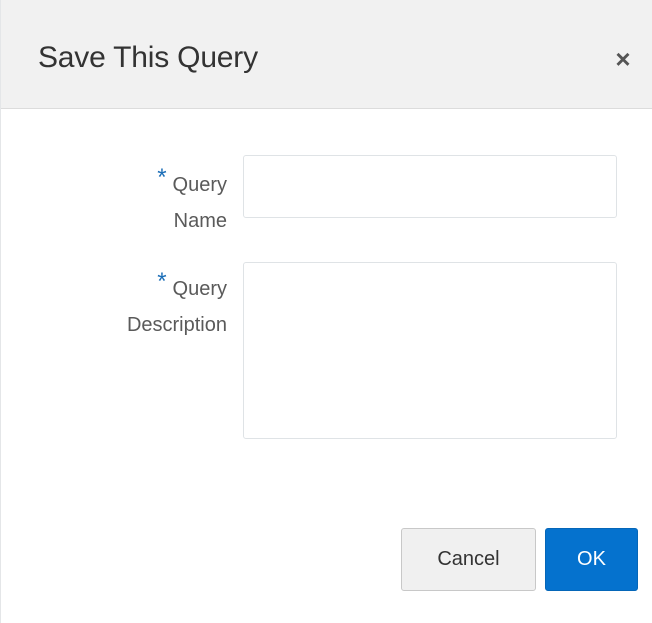  What do you see at coordinates (430, 186) in the screenshot?
I see `query-name-input` at bounding box center [430, 186].